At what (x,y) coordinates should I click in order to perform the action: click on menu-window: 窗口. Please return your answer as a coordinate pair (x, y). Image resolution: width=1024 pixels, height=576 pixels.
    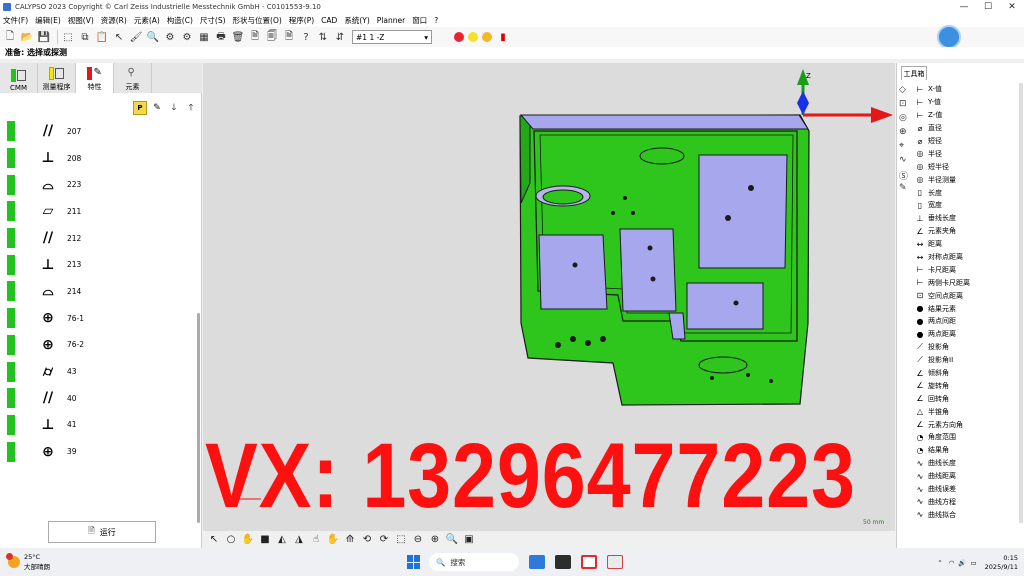
    Looking at the image, I should click on (419, 20).